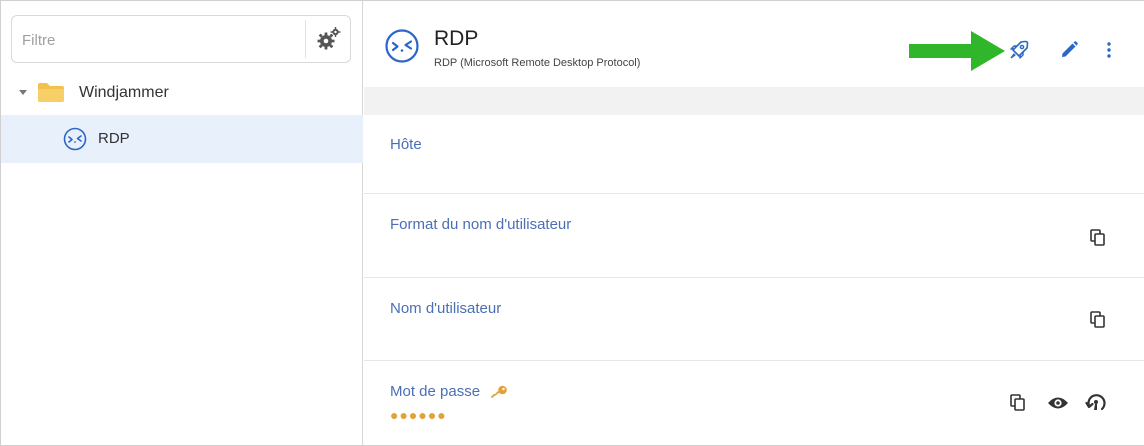 The image size is (1144, 446). I want to click on edit-button, so click(1069, 50).